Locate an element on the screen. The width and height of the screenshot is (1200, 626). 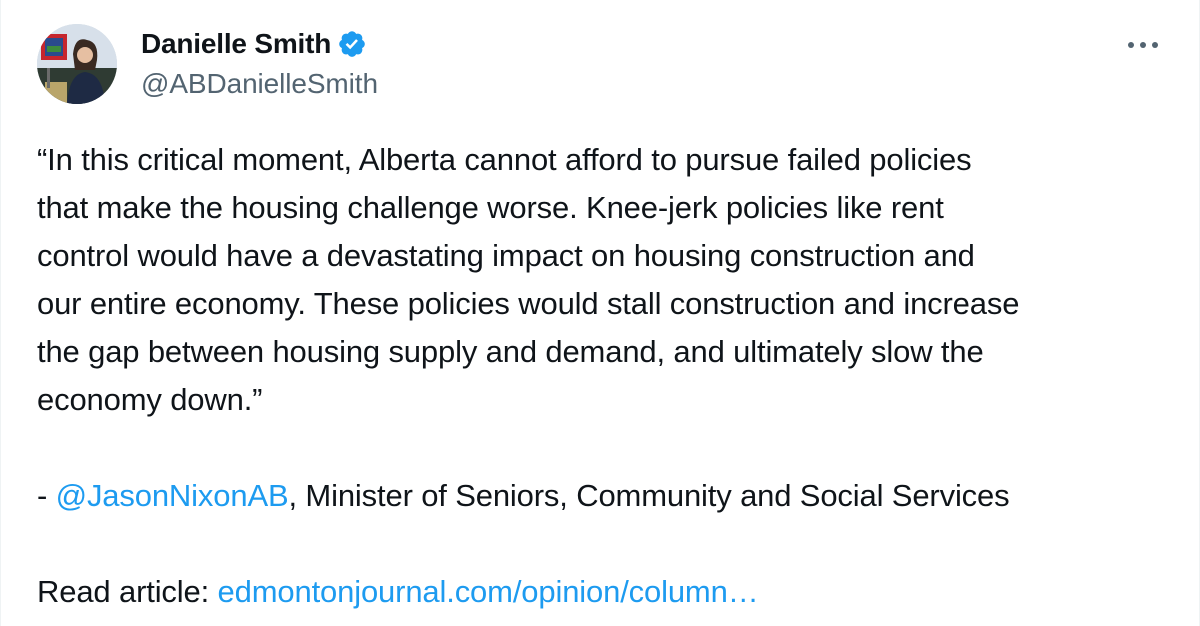
author-display-name: Danielle Smith is located at coordinates (236, 44).